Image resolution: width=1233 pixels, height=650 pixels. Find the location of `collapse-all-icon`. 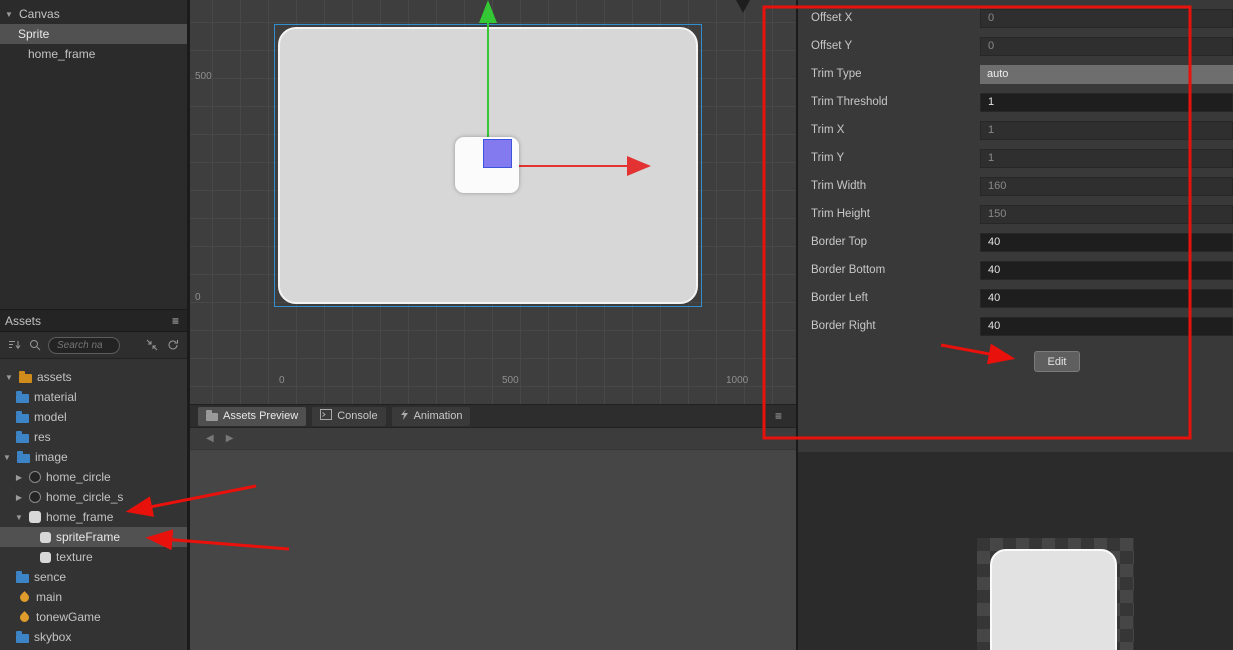

collapse-all-icon is located at coordinates (152, 345).